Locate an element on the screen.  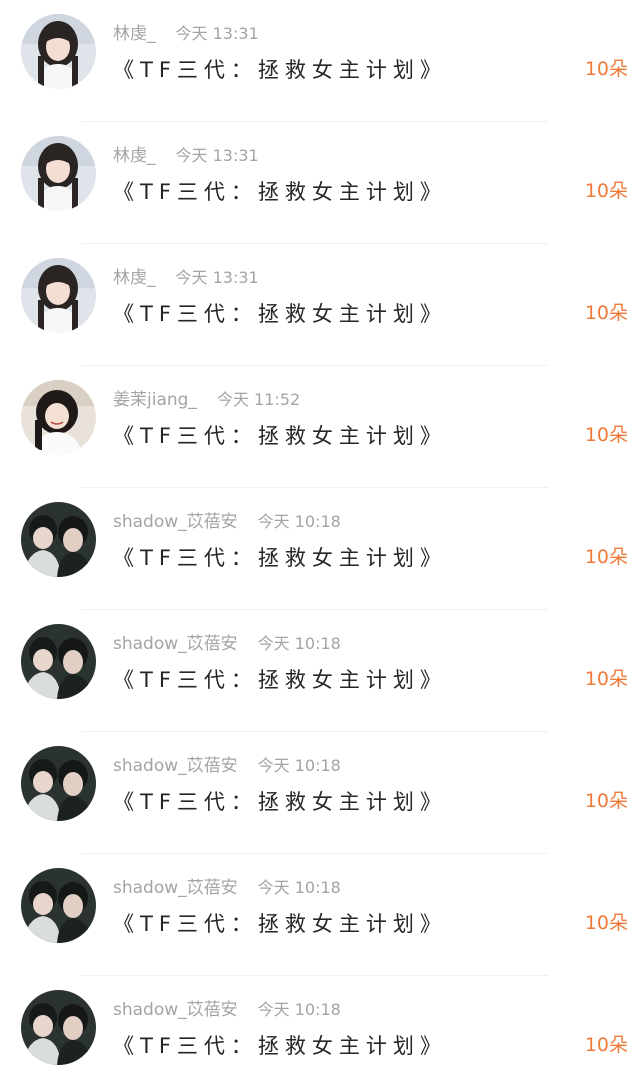
timestamp: 今天 11:52 is located at coordinates (258, 399).